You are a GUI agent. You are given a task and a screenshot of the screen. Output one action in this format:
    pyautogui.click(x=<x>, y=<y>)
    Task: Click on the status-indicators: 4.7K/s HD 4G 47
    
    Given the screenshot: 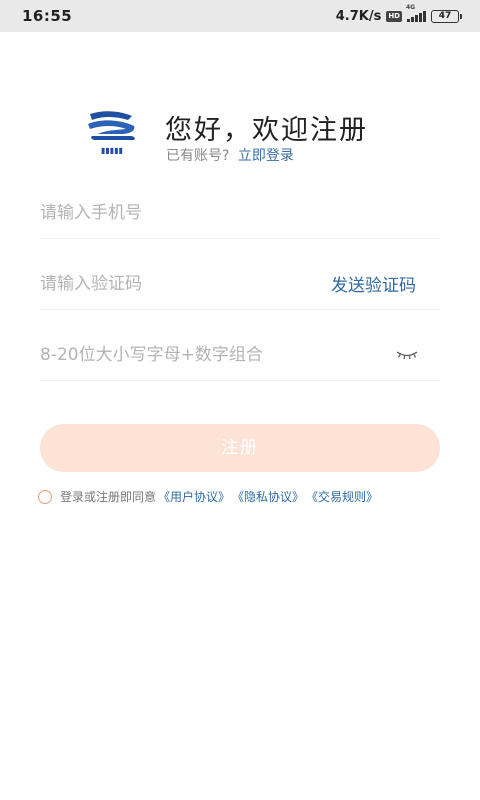 What is the action you would take?
    pyautogui.click(x=398, y=14)
    